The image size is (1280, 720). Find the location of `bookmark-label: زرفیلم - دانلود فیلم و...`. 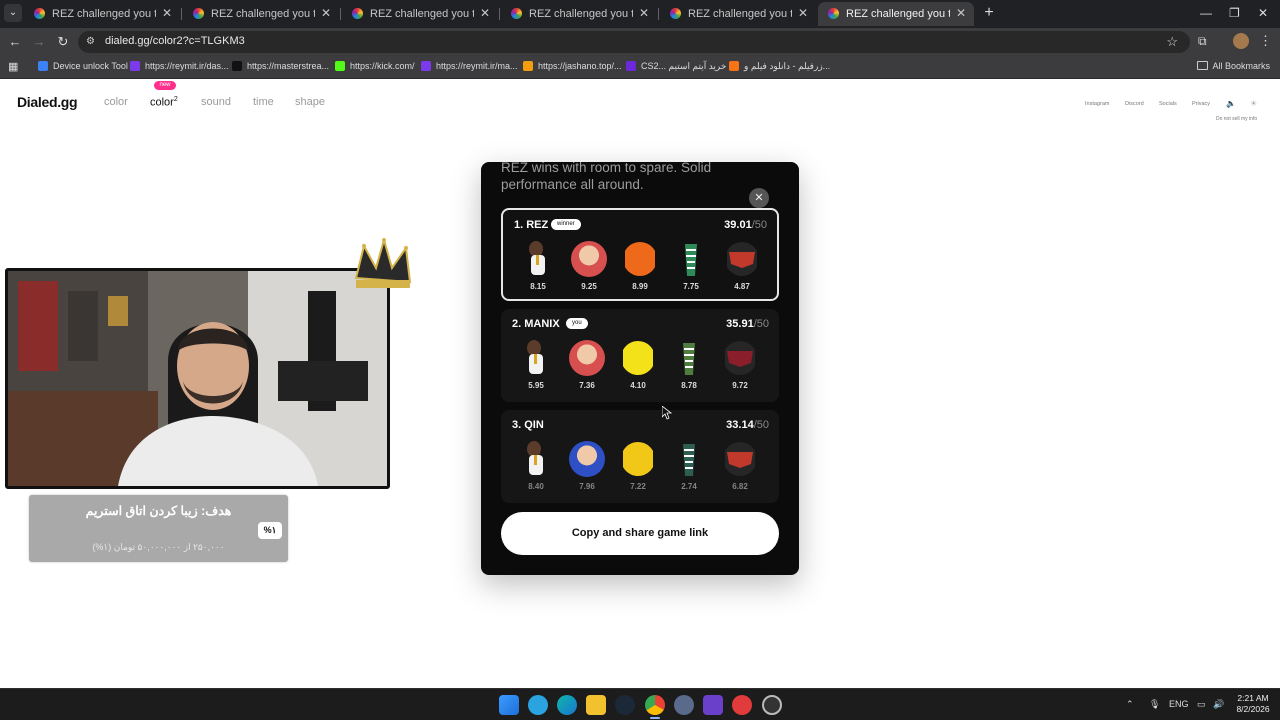

bookmark-label: زرفیلم - دانلود فیلم و... is located at coordinates (787, 66).